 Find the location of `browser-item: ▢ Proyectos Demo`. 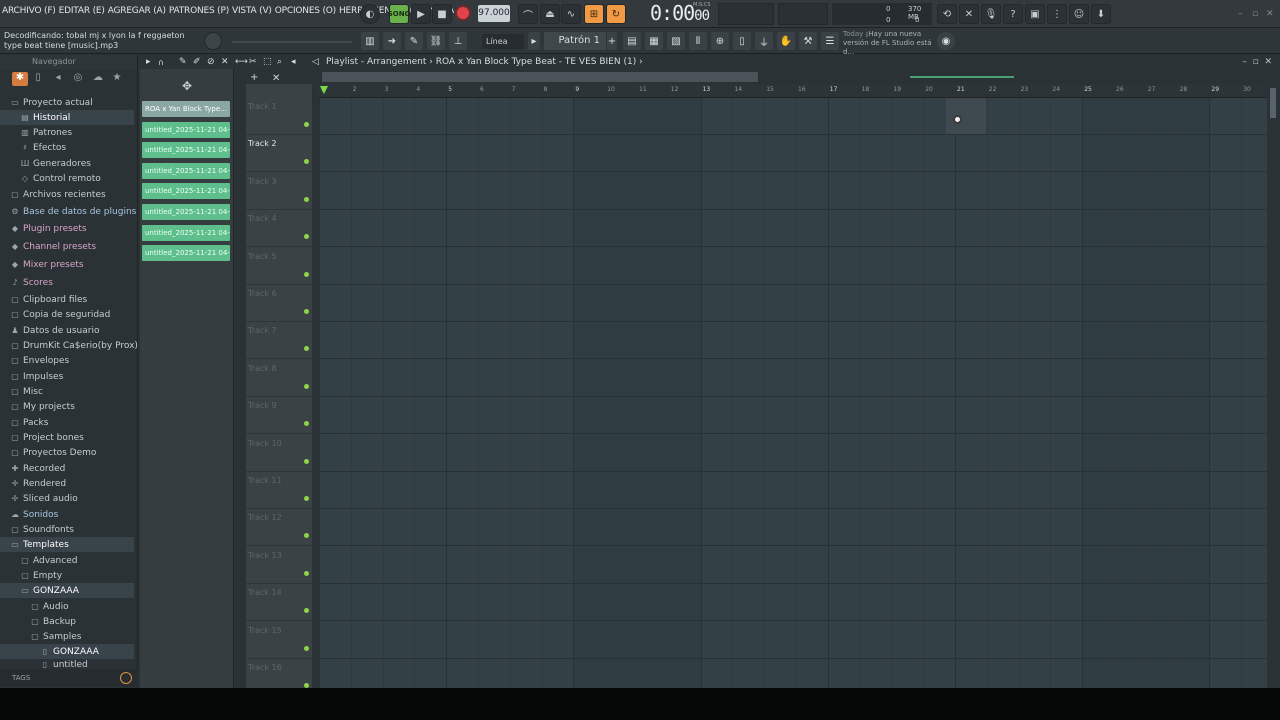

browser-item: ▢ Proyectos Demo is located at coordinates (67, 452).